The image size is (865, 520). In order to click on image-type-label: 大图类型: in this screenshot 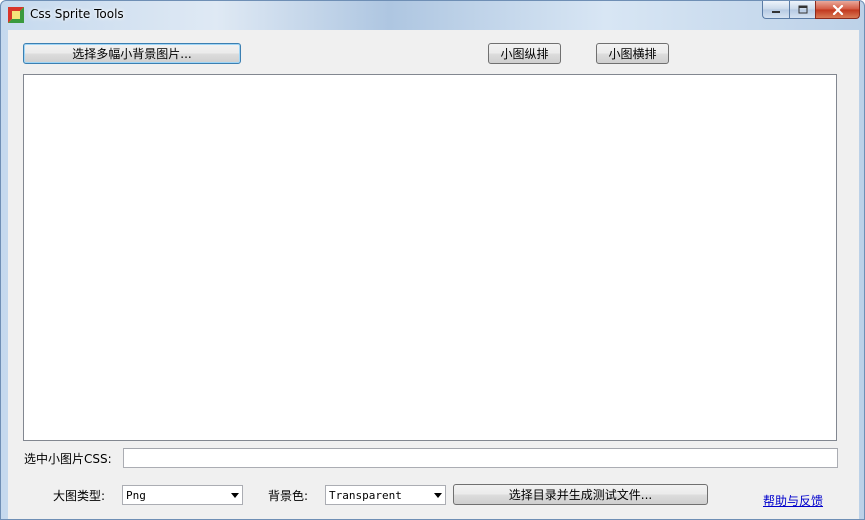, I will do `click(79, 496)`.